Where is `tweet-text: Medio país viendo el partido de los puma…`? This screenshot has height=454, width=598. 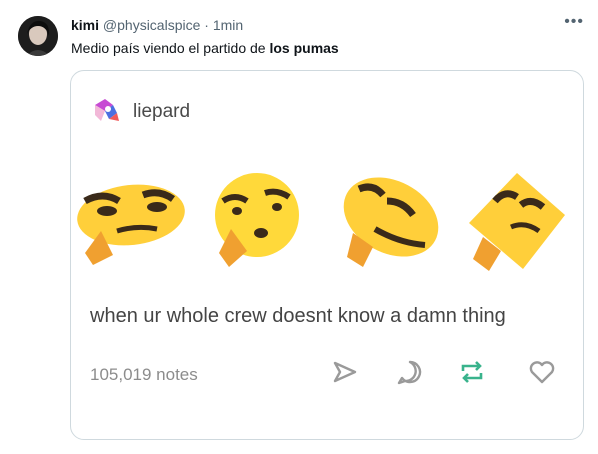
tweet-text: Medio país viendo el partido de los puma… is located at coordinates (205, 48).